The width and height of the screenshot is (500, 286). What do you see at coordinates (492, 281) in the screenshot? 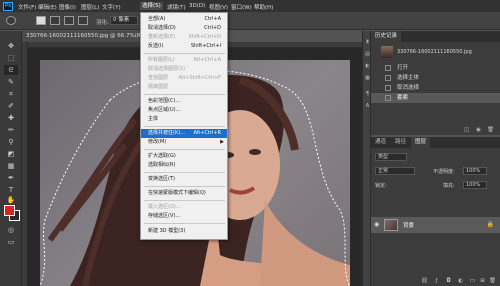
I see `delete-layer-icon: 🗑` at bounding box center [492, 281].